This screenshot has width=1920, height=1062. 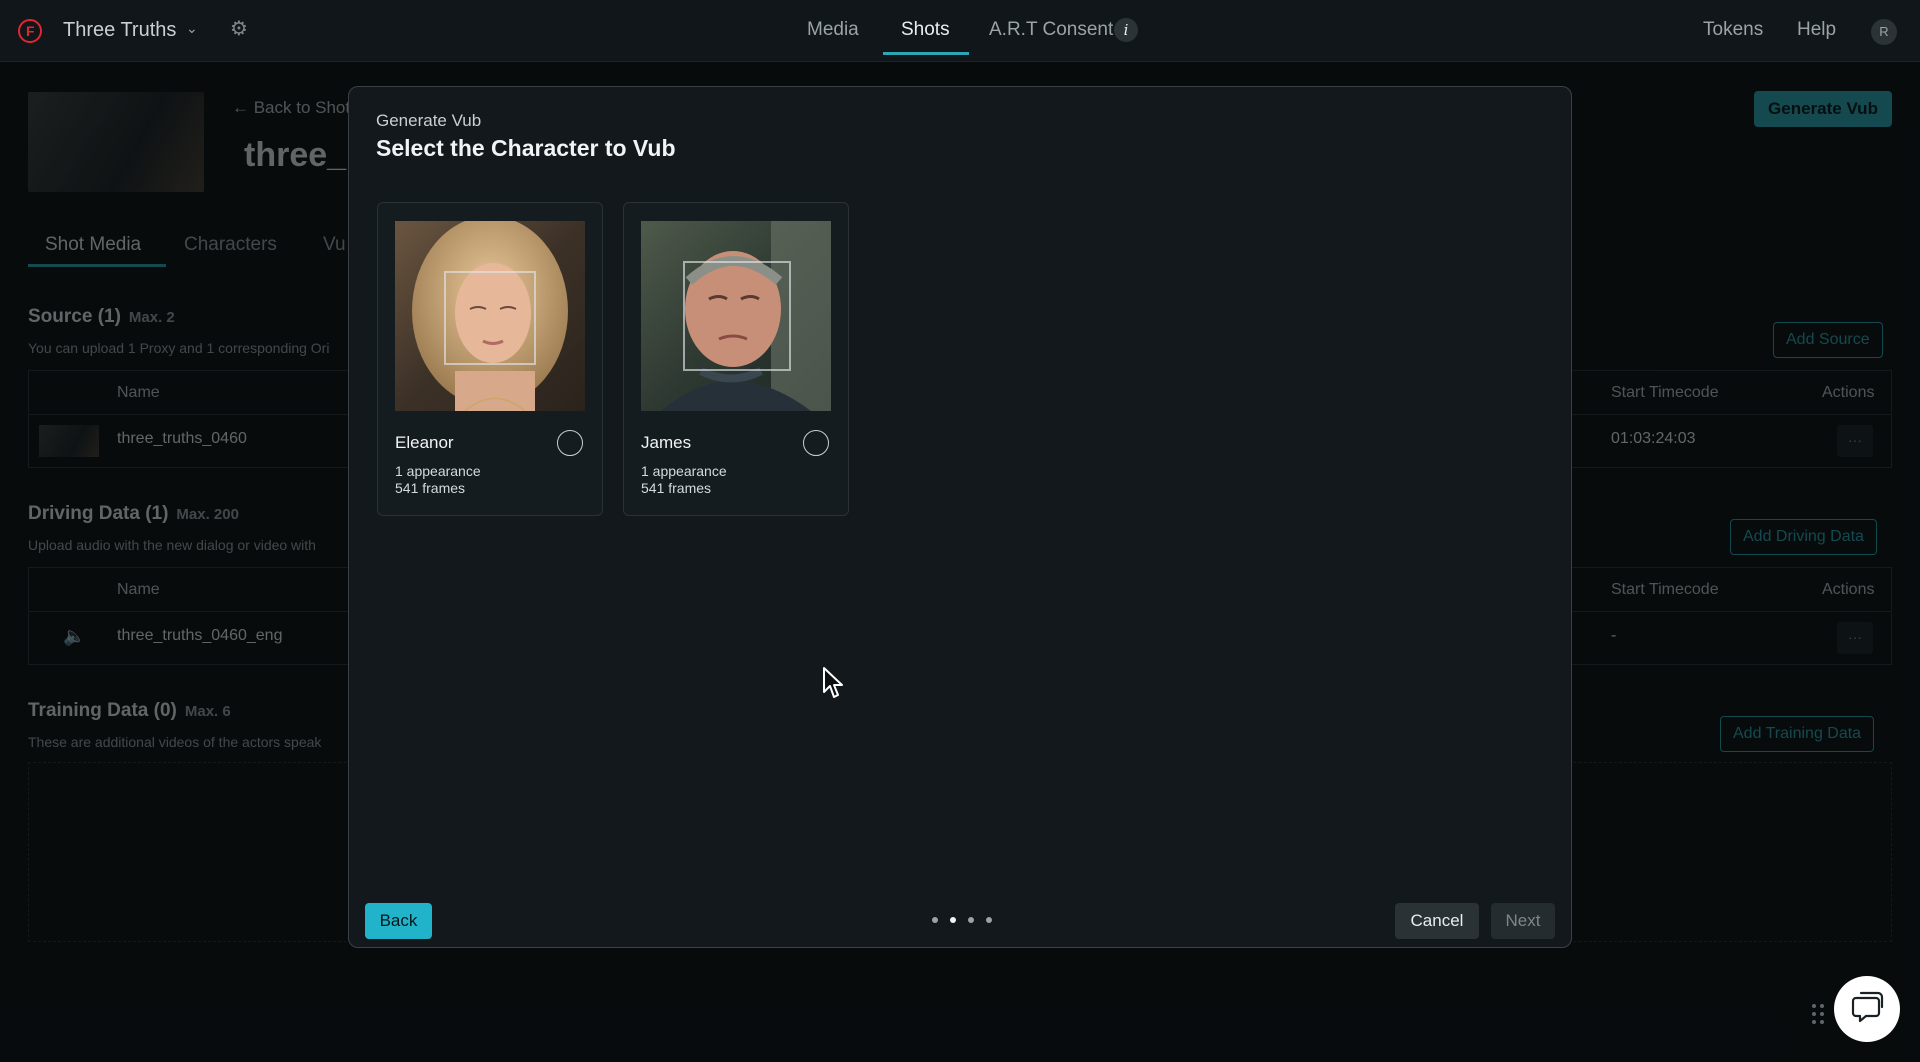 What do you see at coordinates (1126, 30) in the screenshot?
I see `info-icon: i` at bounding box center [1126, 30].